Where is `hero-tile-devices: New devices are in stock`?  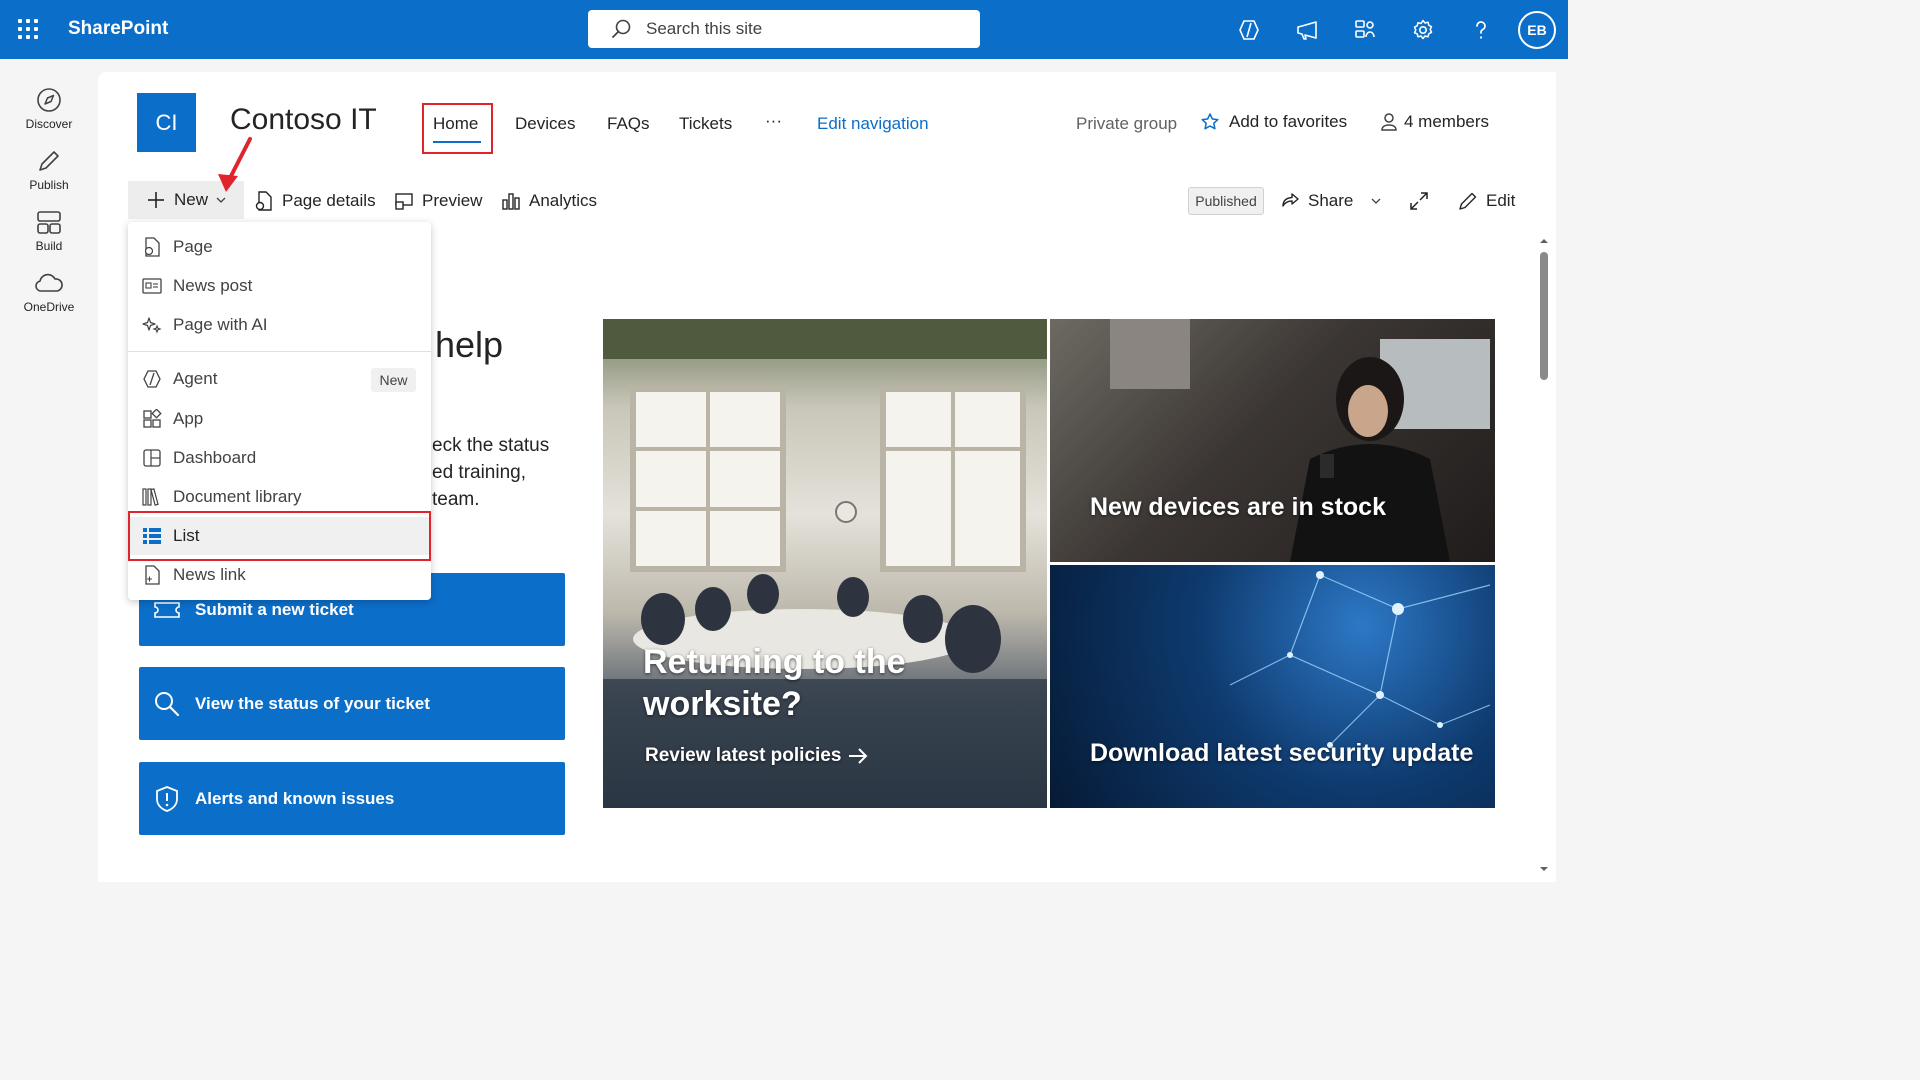
hero-tile-devices: New devices are in stock is located at coordinates (1272, 440).